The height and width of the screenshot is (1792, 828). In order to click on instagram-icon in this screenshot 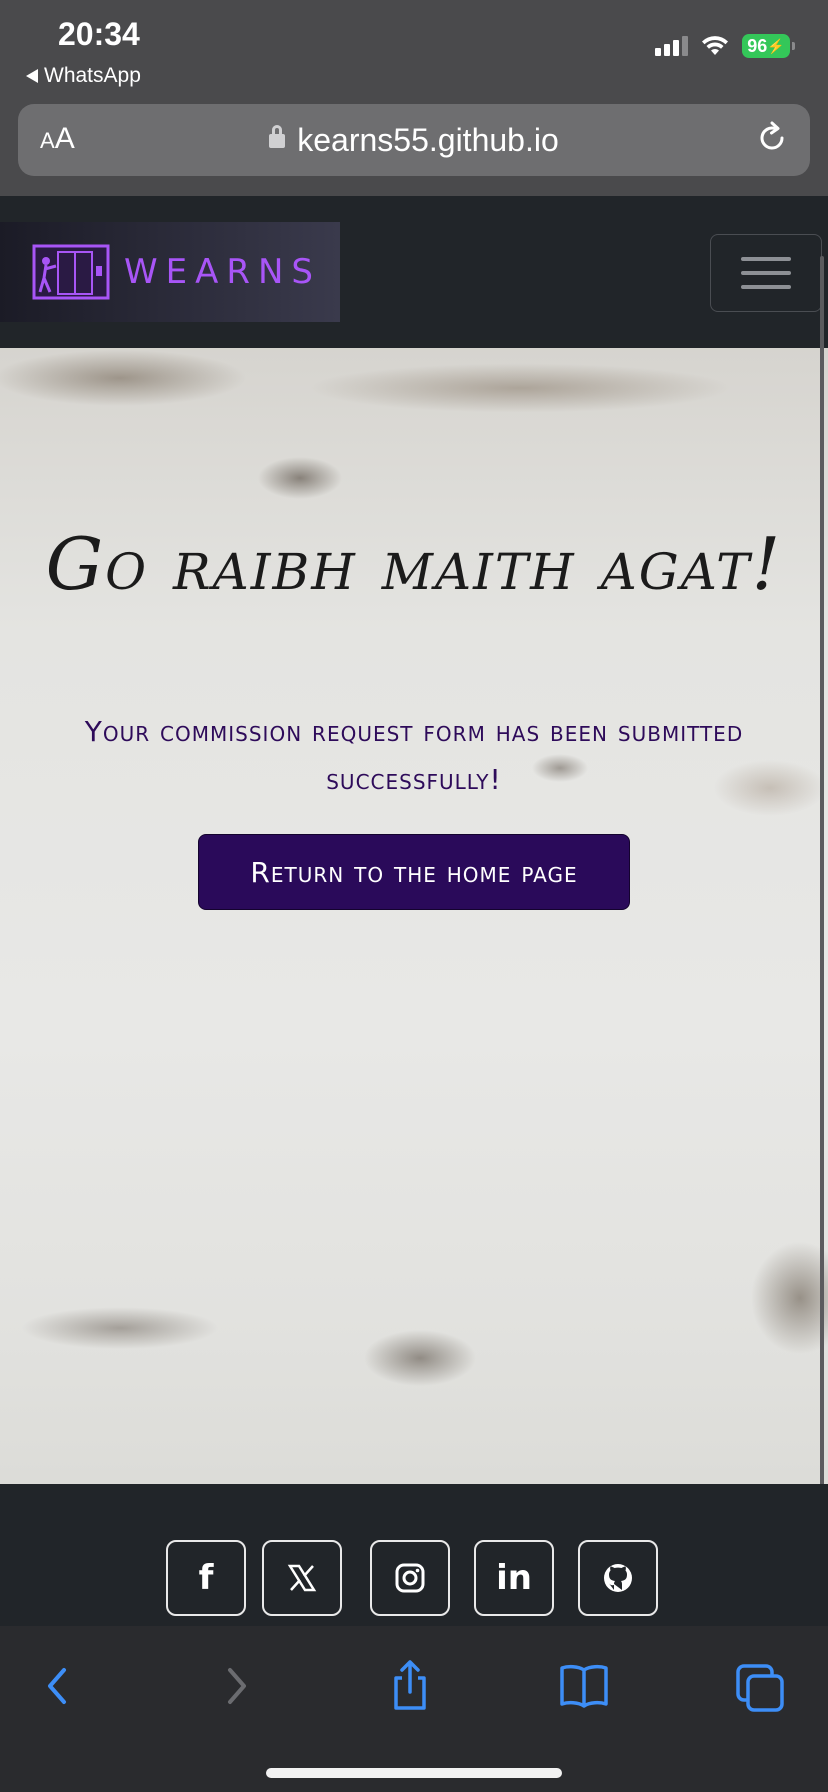, I will do `click(410, 1578)`.